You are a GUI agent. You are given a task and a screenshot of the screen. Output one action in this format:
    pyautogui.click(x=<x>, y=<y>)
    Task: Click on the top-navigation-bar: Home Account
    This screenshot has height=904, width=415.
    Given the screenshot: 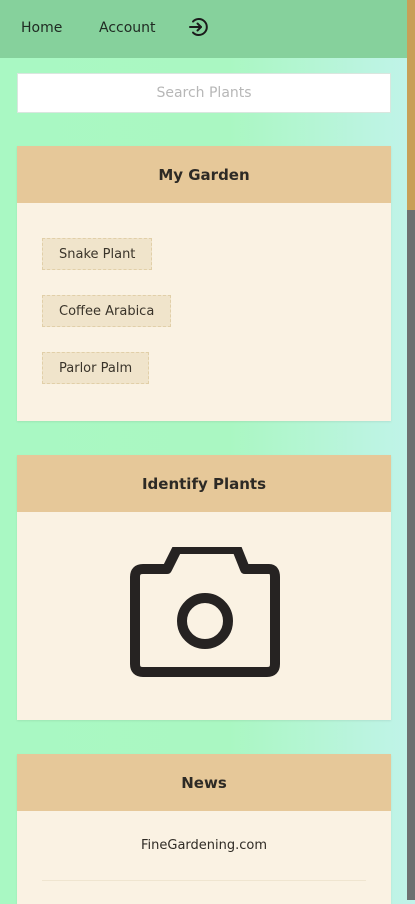 What is the action you would take?
    pyautogui.click(x=203, y=29)
    